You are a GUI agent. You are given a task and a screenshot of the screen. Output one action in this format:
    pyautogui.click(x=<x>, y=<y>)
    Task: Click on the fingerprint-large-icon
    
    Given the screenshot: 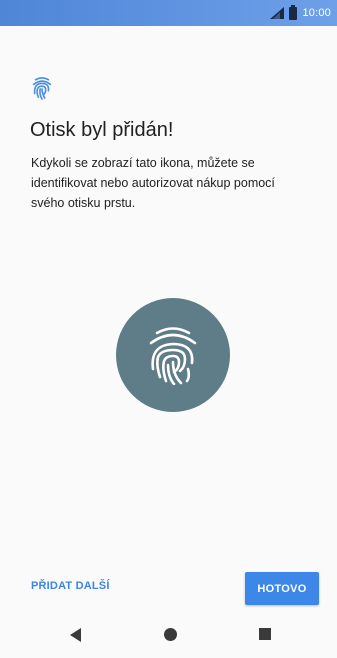 What is the action you would take?
    pyautogui.click(x=173, y=356)
    